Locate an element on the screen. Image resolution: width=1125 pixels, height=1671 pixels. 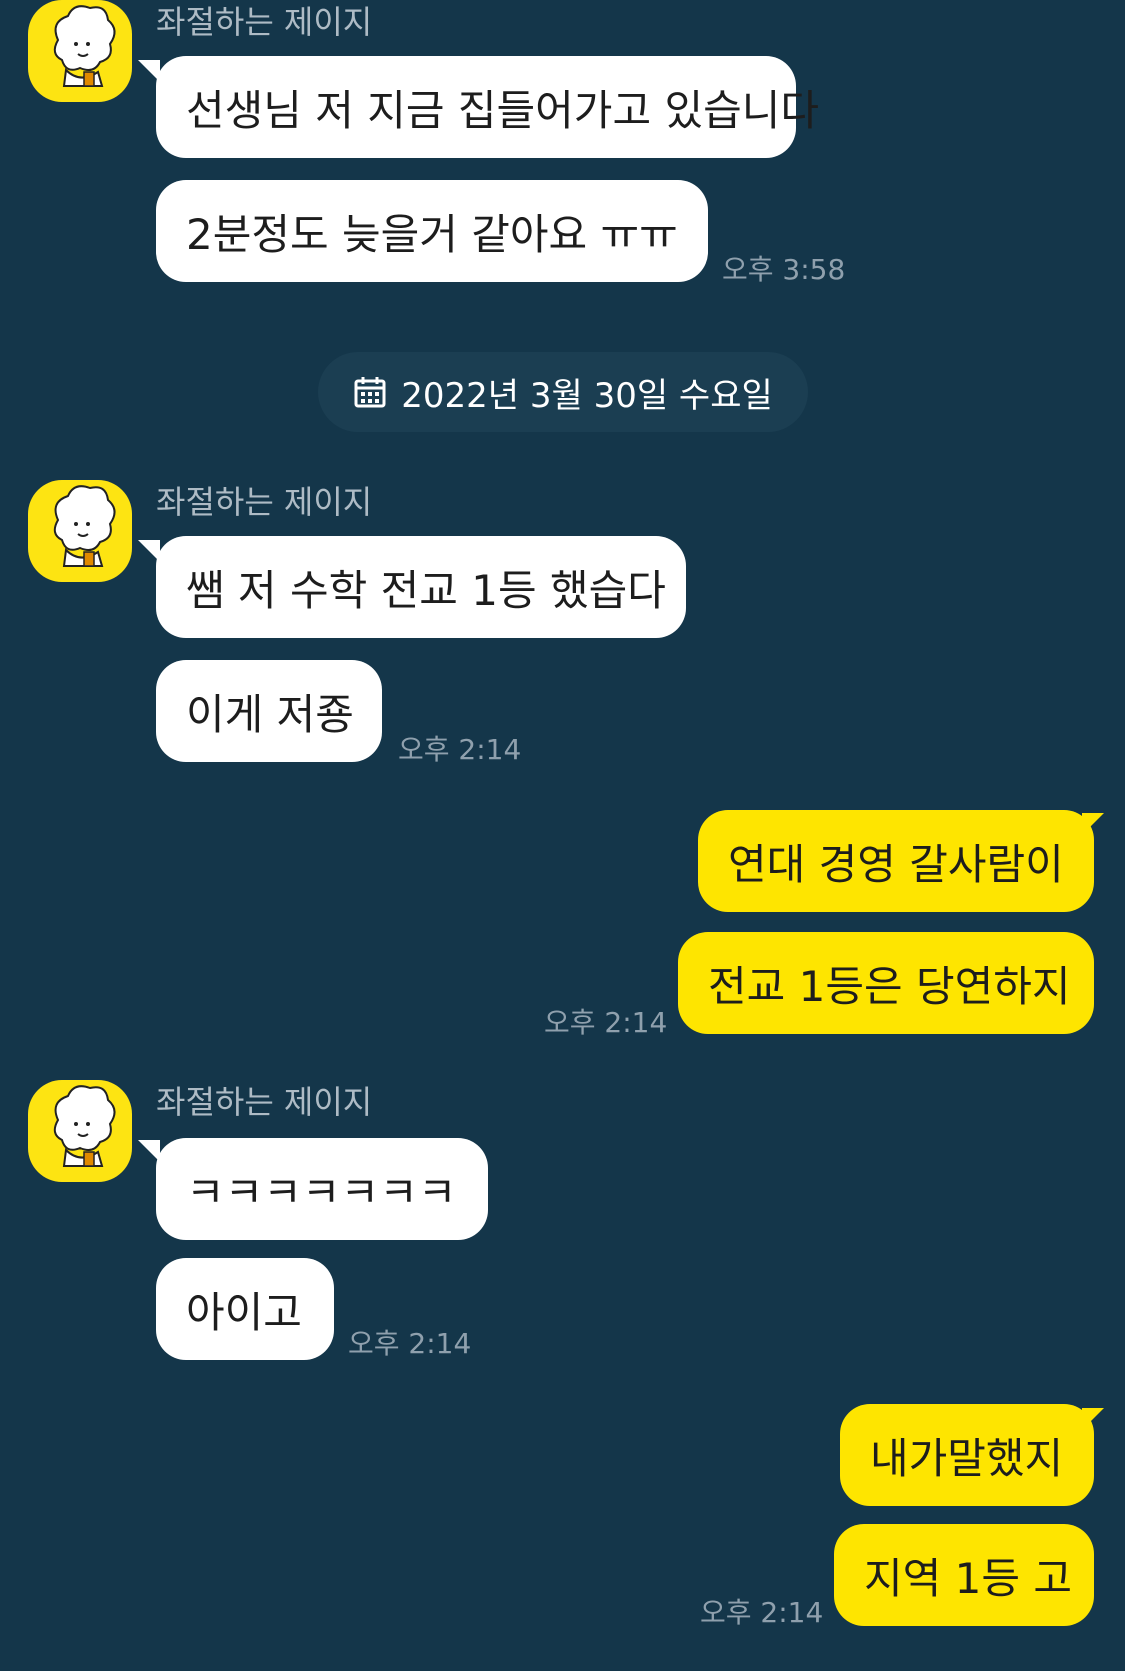
message-bubble-incoming: 쌤 저 수학 전교 1등 했습다 is located at coordinates (421, 587).